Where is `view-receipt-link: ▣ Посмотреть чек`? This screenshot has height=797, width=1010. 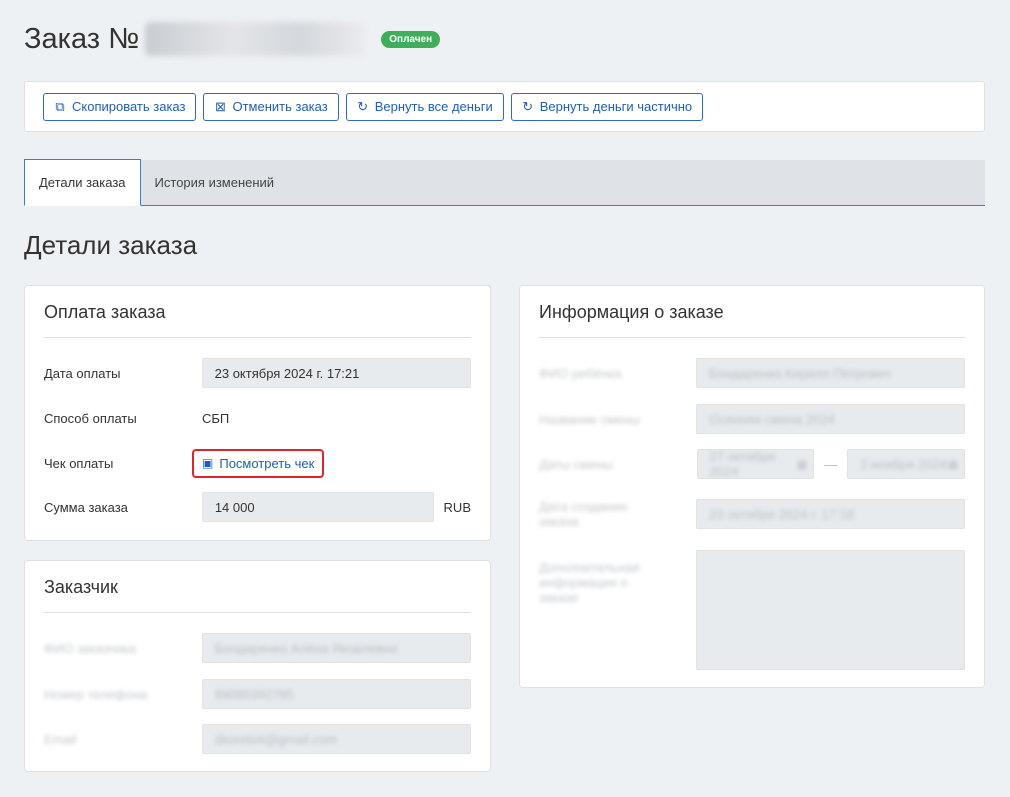
view-receipt-link: ▣ Посмотреть чек is located at coordinates (258, 463).